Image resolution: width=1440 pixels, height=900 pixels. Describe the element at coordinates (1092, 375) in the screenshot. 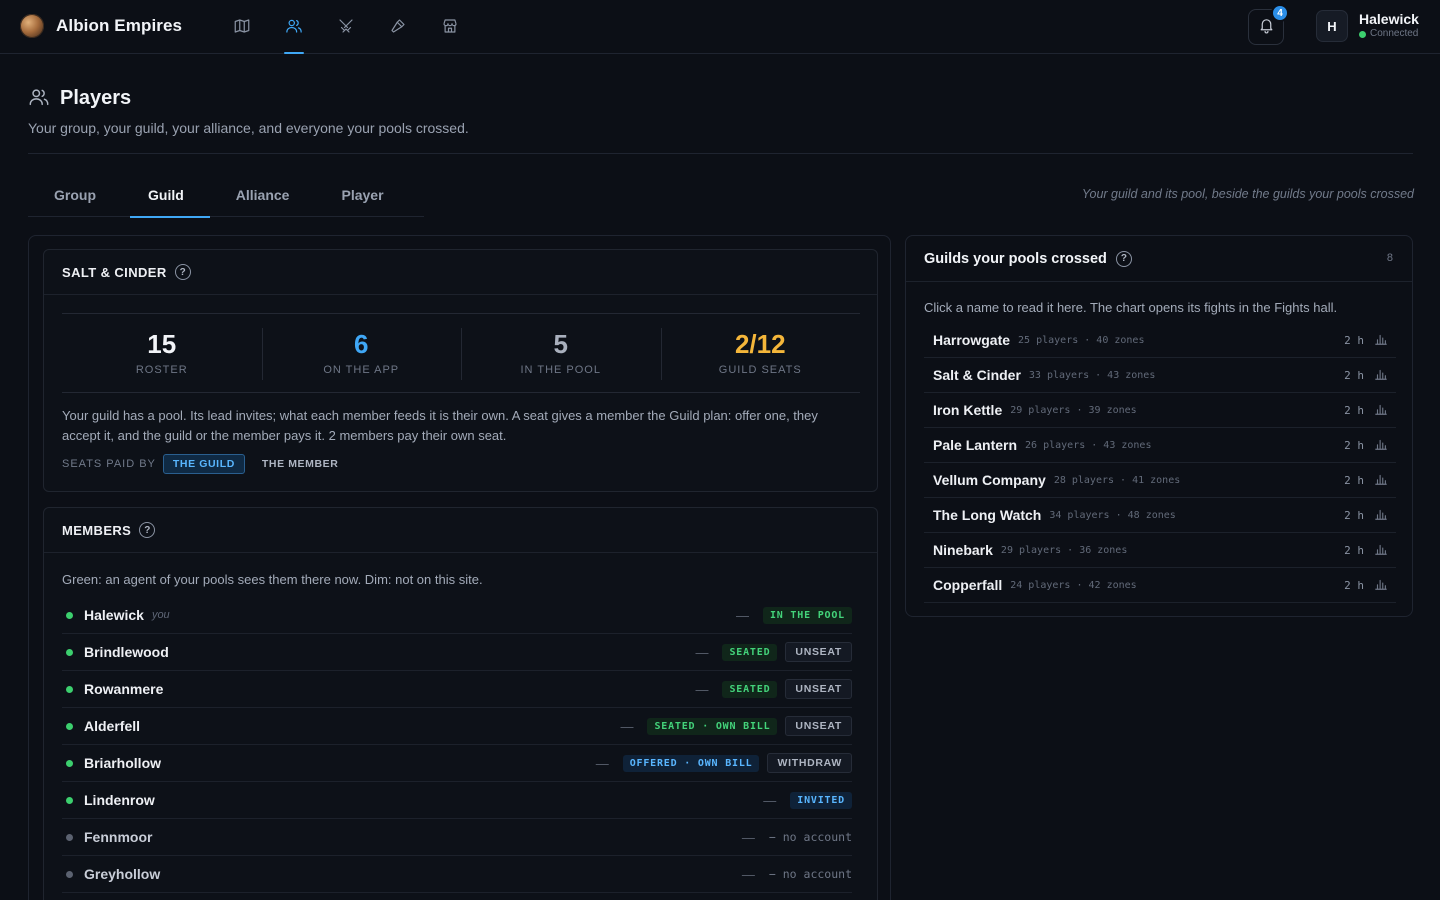

I see `guild-meta: 33 players · 43 zones` at that location.